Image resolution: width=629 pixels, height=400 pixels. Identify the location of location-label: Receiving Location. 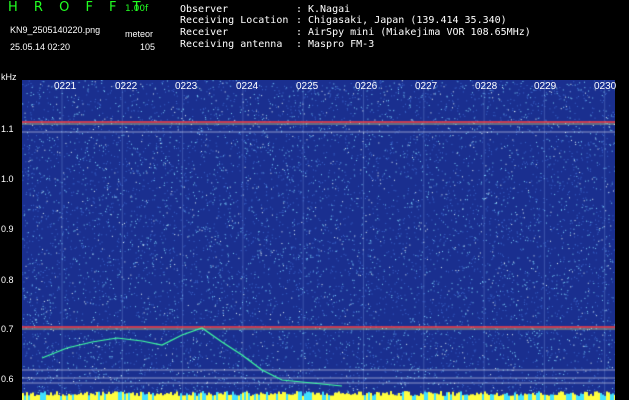
(234, 20).